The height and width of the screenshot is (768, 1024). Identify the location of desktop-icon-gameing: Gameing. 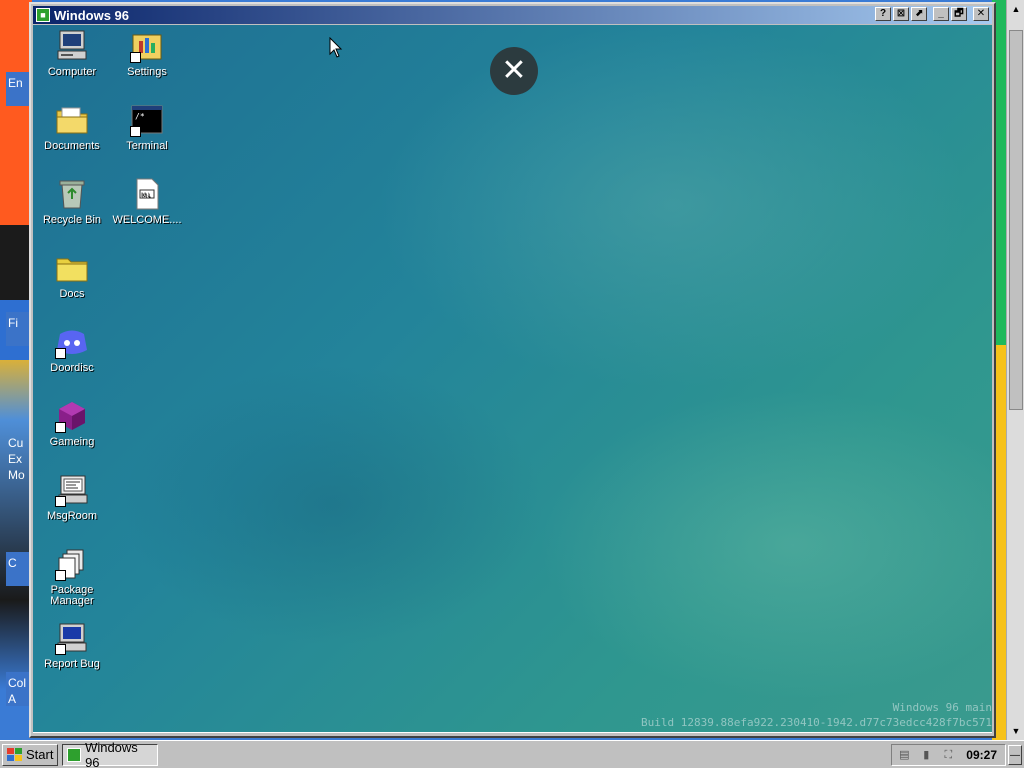
(72, 423).